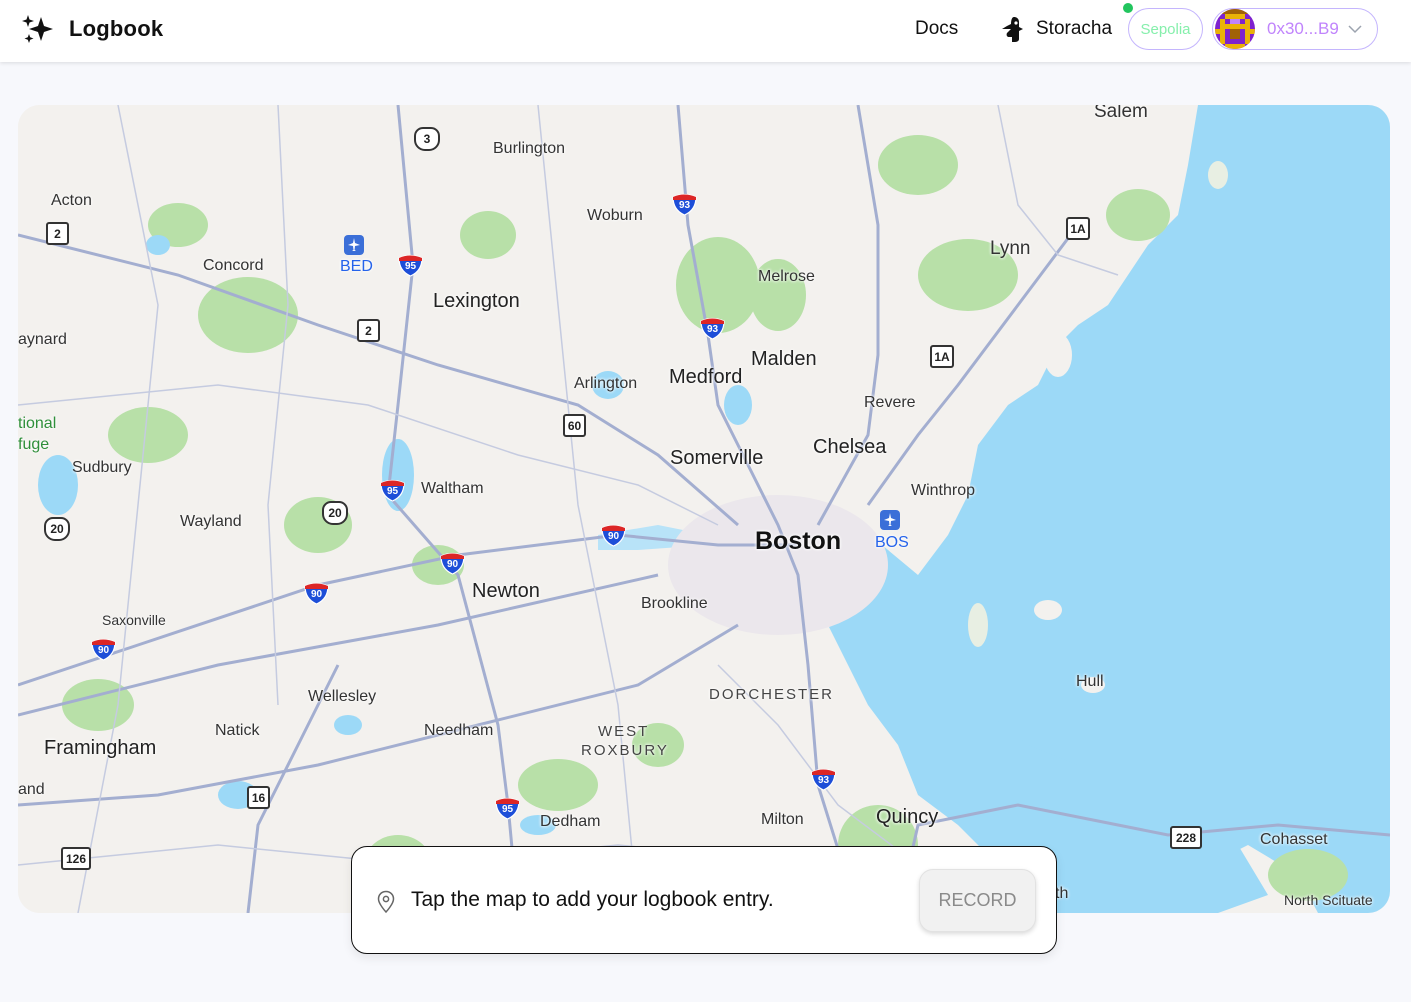 This screenshot has height=1002, width=1411. What do you see at coordinates (1165, 29) in the screenshot?
I see `network-selector-button: Sepolia` at bounding box center [1165, 29].